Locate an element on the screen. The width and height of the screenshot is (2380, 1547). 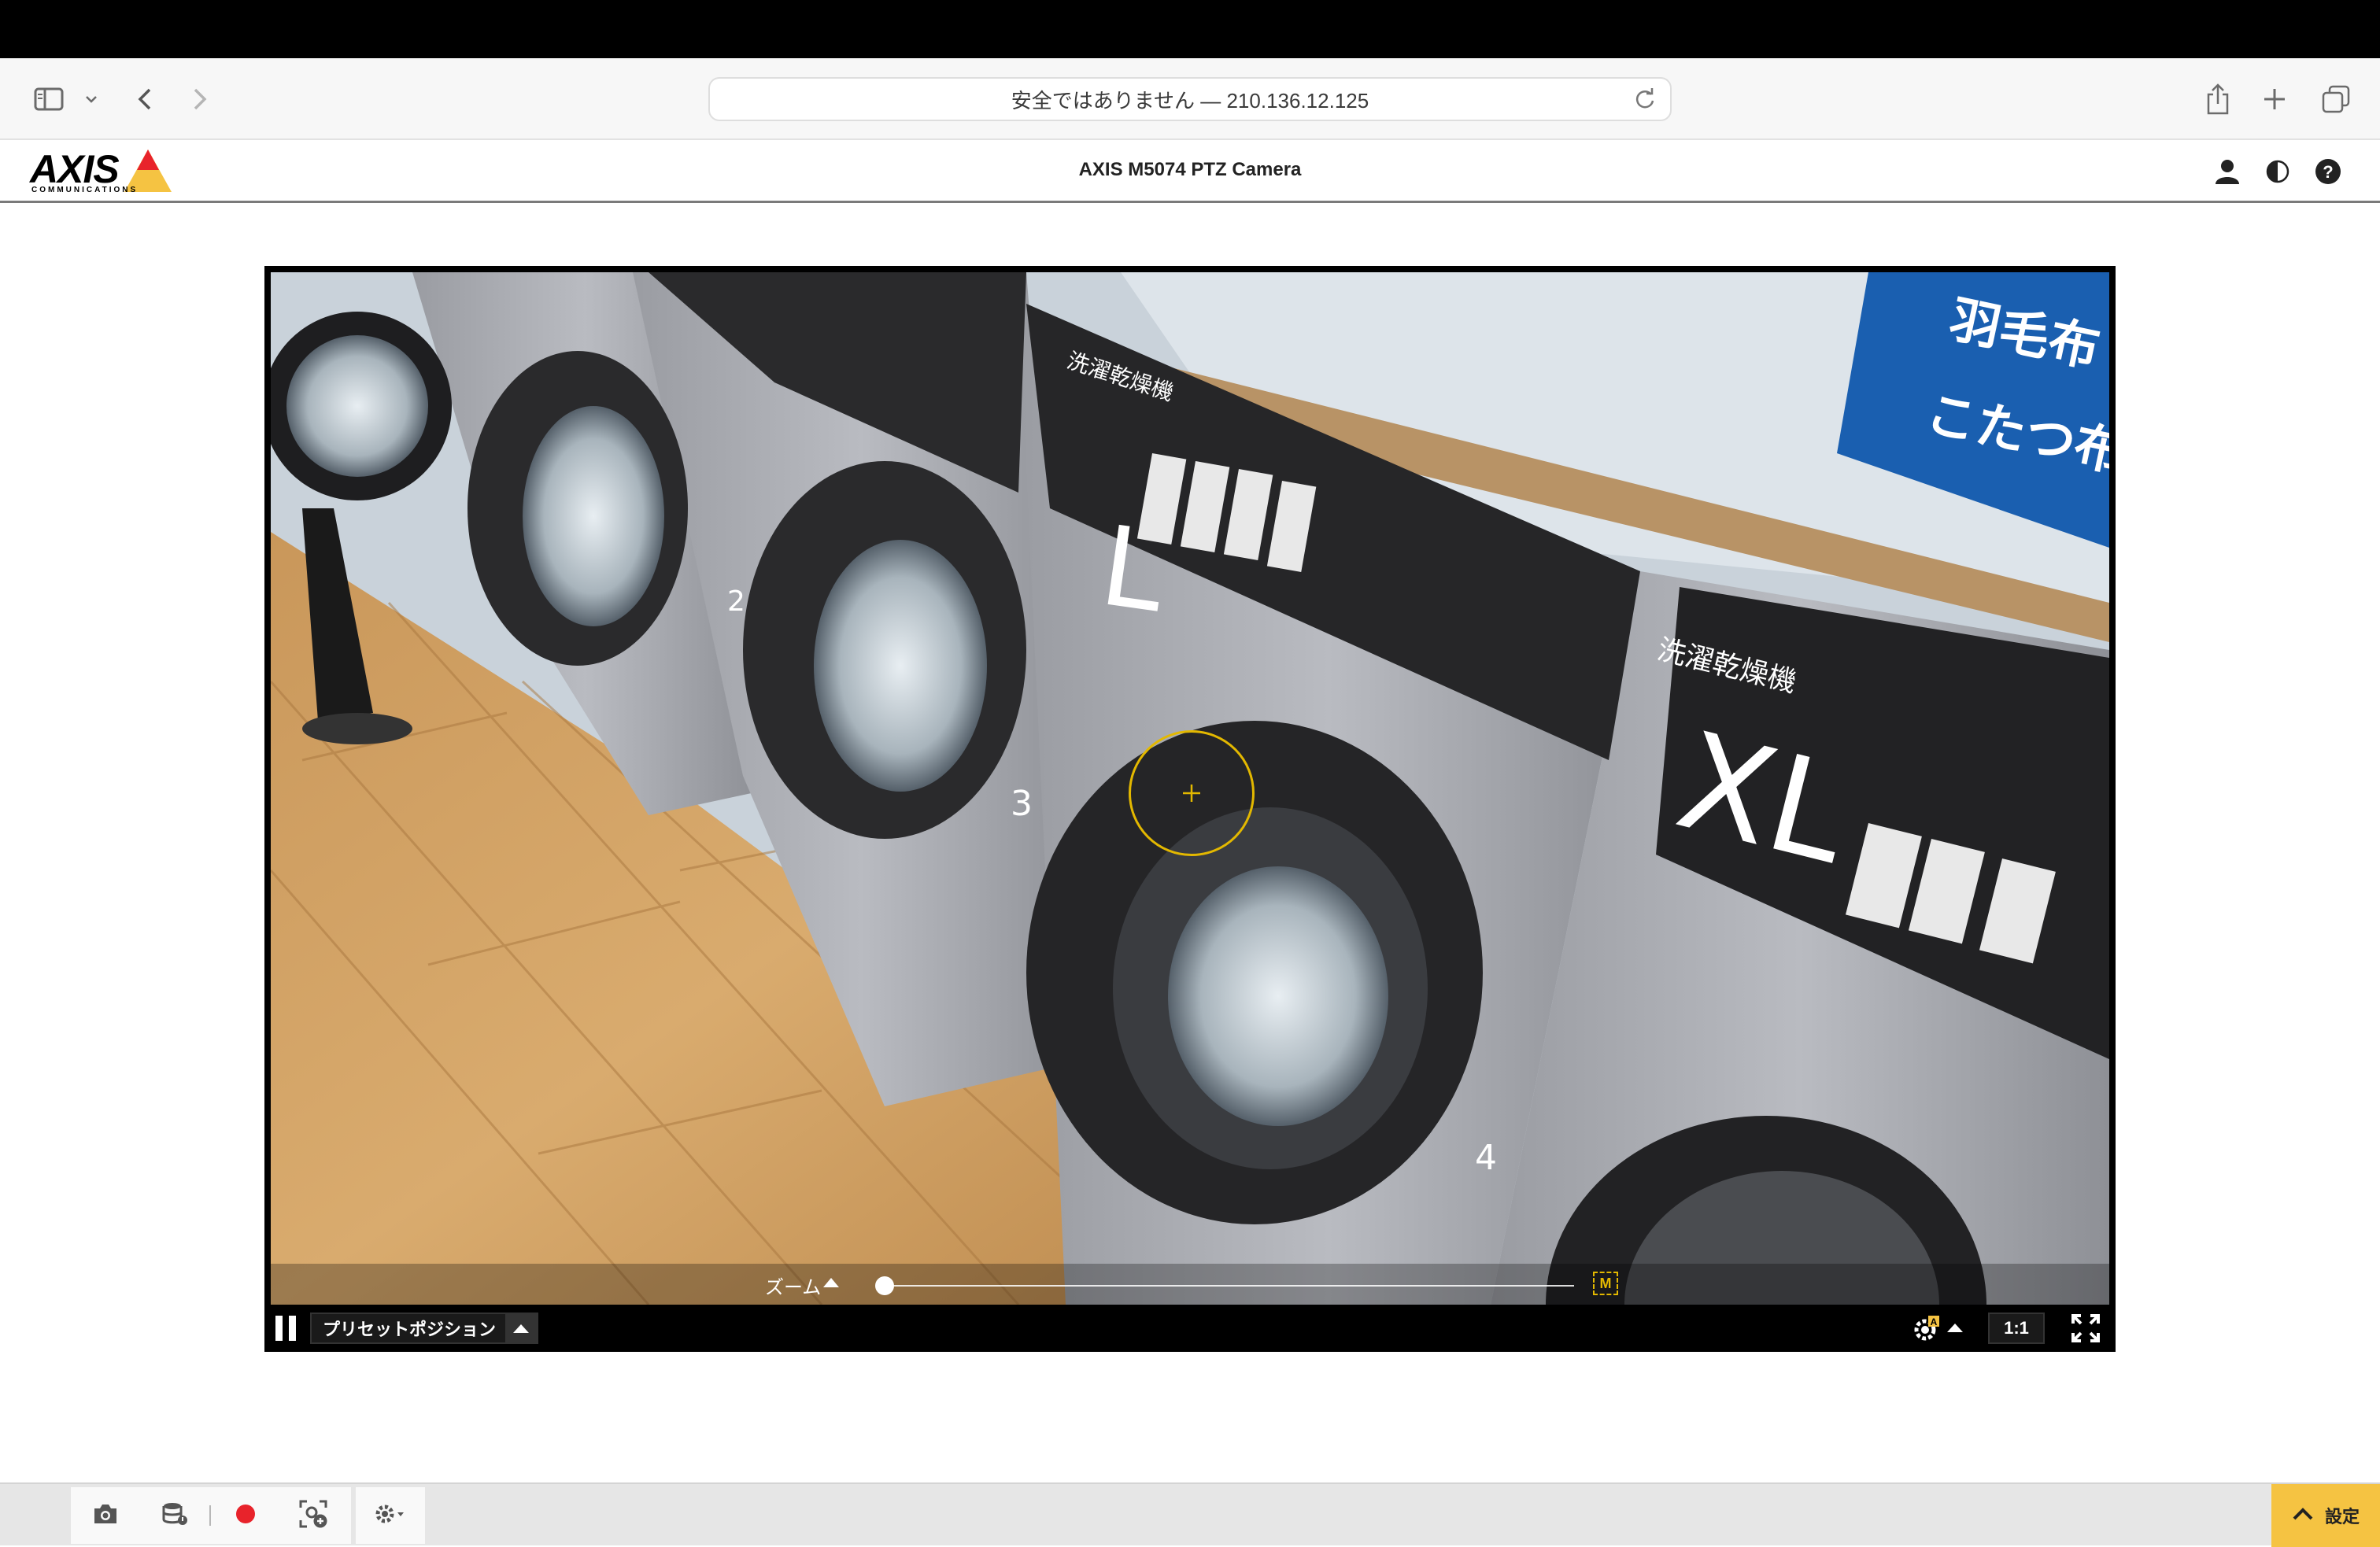
zoom-label: ズーム is located at coordinates (793, 1287).